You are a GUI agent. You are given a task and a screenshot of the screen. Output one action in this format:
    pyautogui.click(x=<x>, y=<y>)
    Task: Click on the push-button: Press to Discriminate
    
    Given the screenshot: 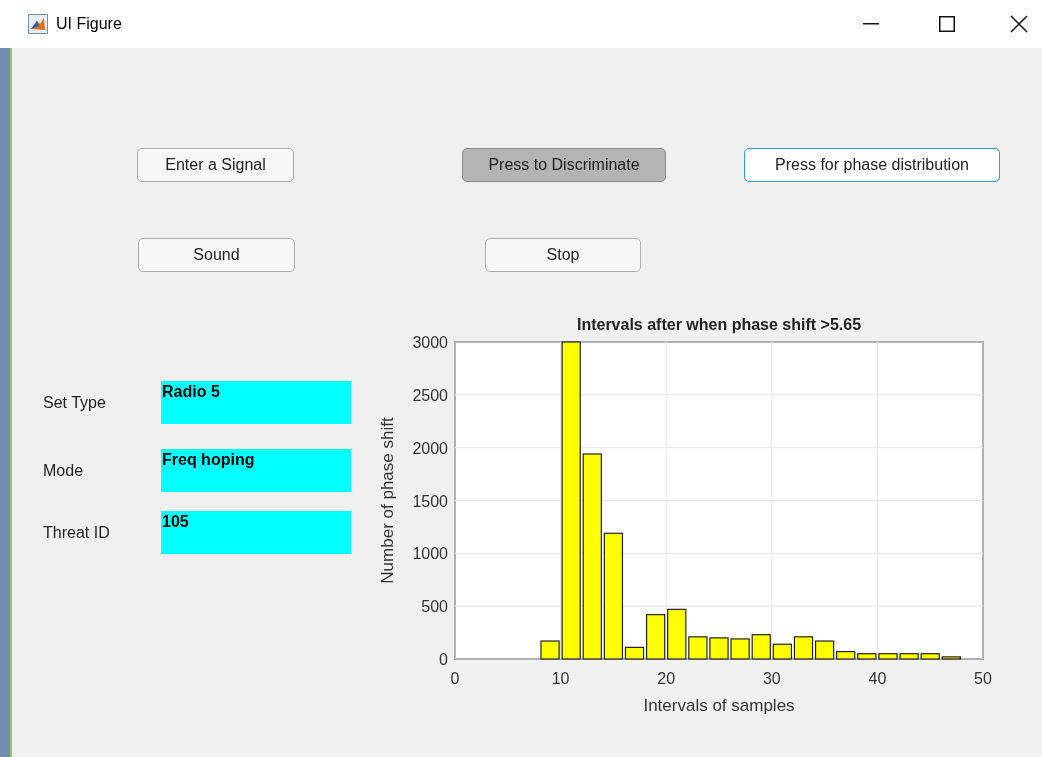 What is the action you would take?
    pyautogui.click(x=564, y=165)
    